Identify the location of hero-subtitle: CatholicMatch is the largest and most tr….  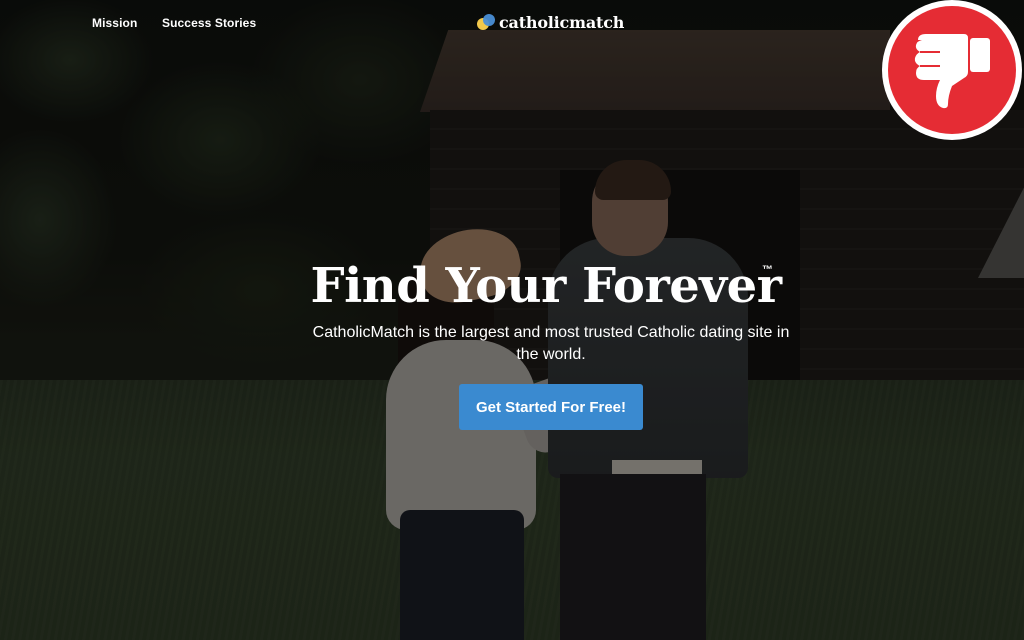
(551, 343).